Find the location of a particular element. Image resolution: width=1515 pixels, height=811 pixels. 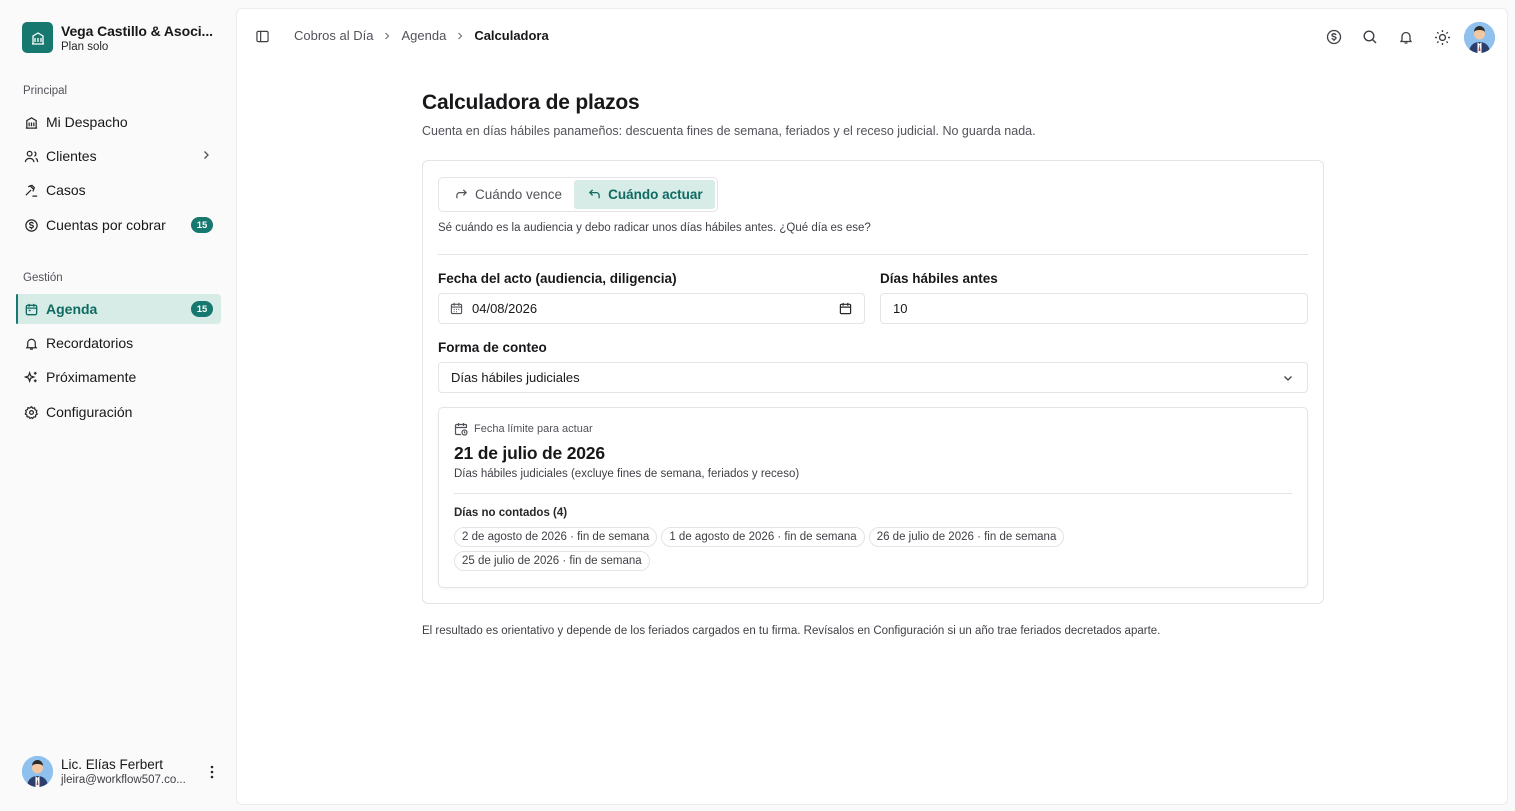

topbar: Cobros al Día Agenda Calculadora is located at coordinates (872, 37).